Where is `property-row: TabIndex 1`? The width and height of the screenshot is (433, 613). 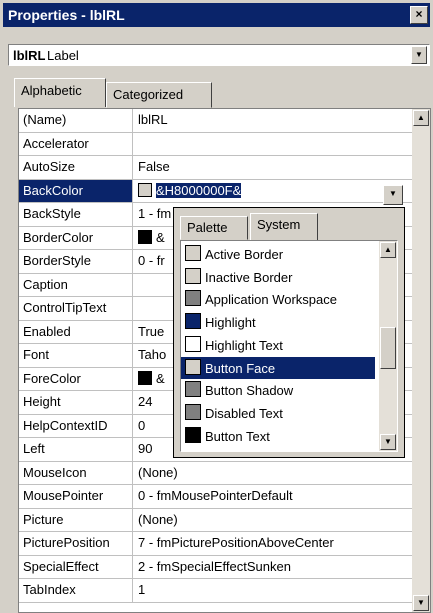 property-row: TabIndex 1 is located at coordinates (216, 591).